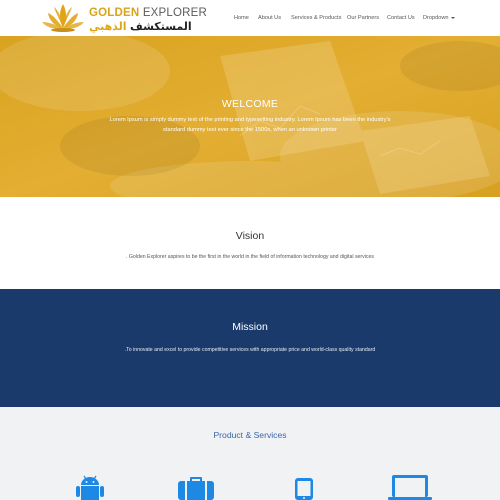 The width and height of the screenshot is (500, 500). Describe the element at coordinates (250, 327) in the screenshot. I see `mission-title: Mission` at that location.